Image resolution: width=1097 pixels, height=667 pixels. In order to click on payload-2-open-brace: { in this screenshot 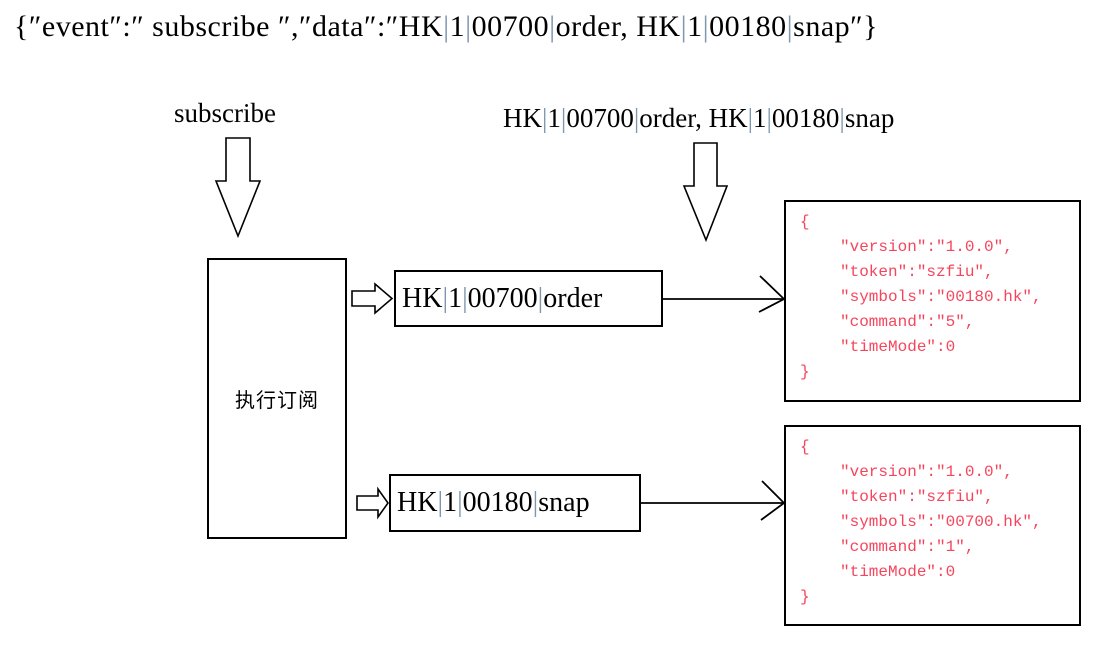, I will do `click(805, 447)`.